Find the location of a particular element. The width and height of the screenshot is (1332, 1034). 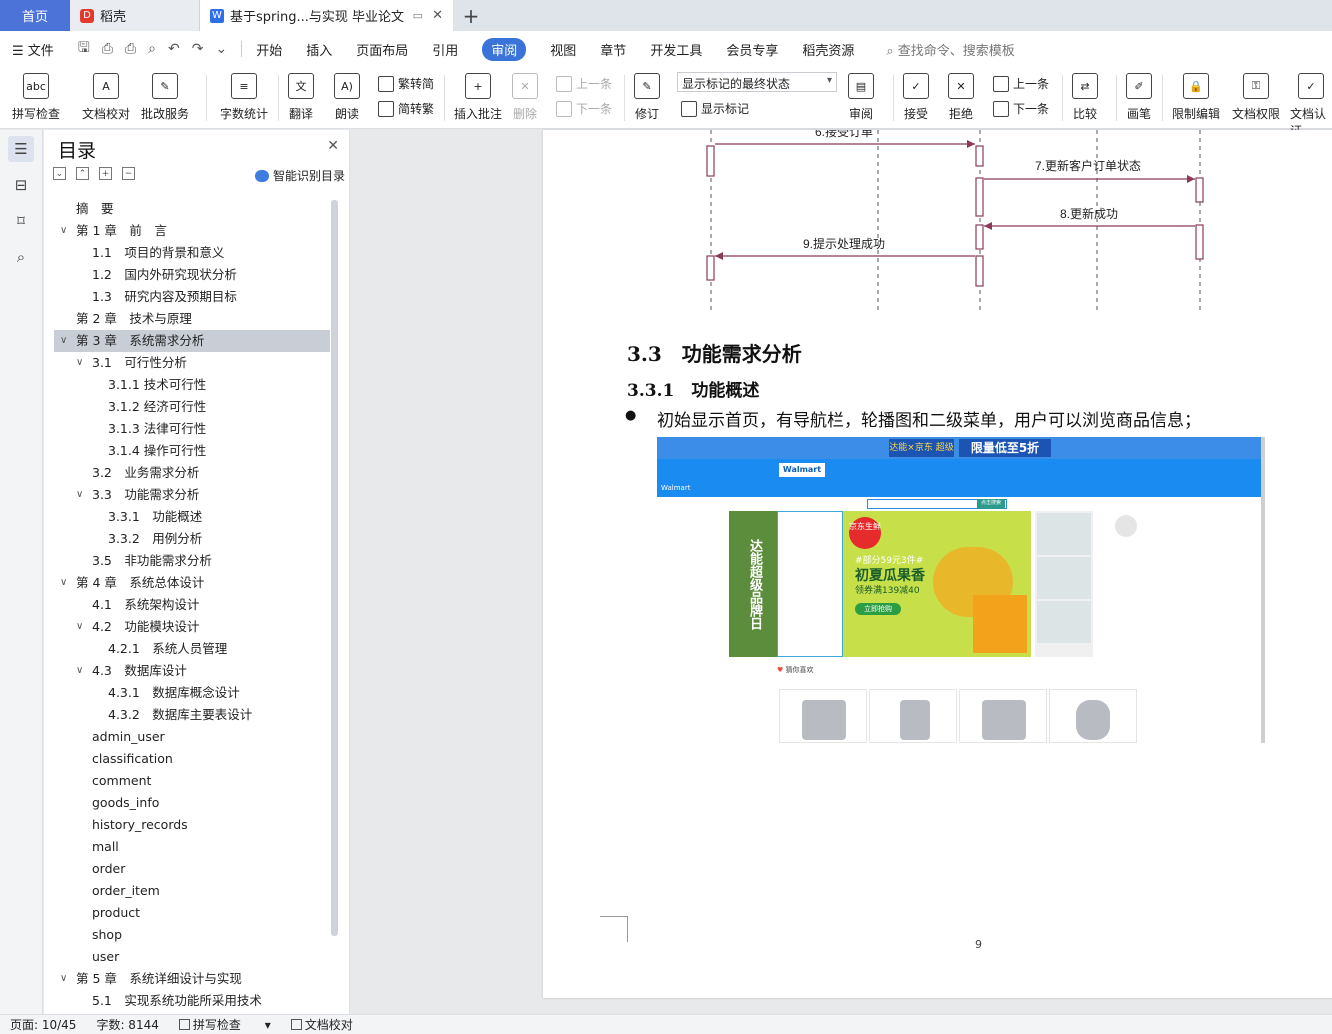

remove-heading-icon: − is located at coordinates (128, 173).